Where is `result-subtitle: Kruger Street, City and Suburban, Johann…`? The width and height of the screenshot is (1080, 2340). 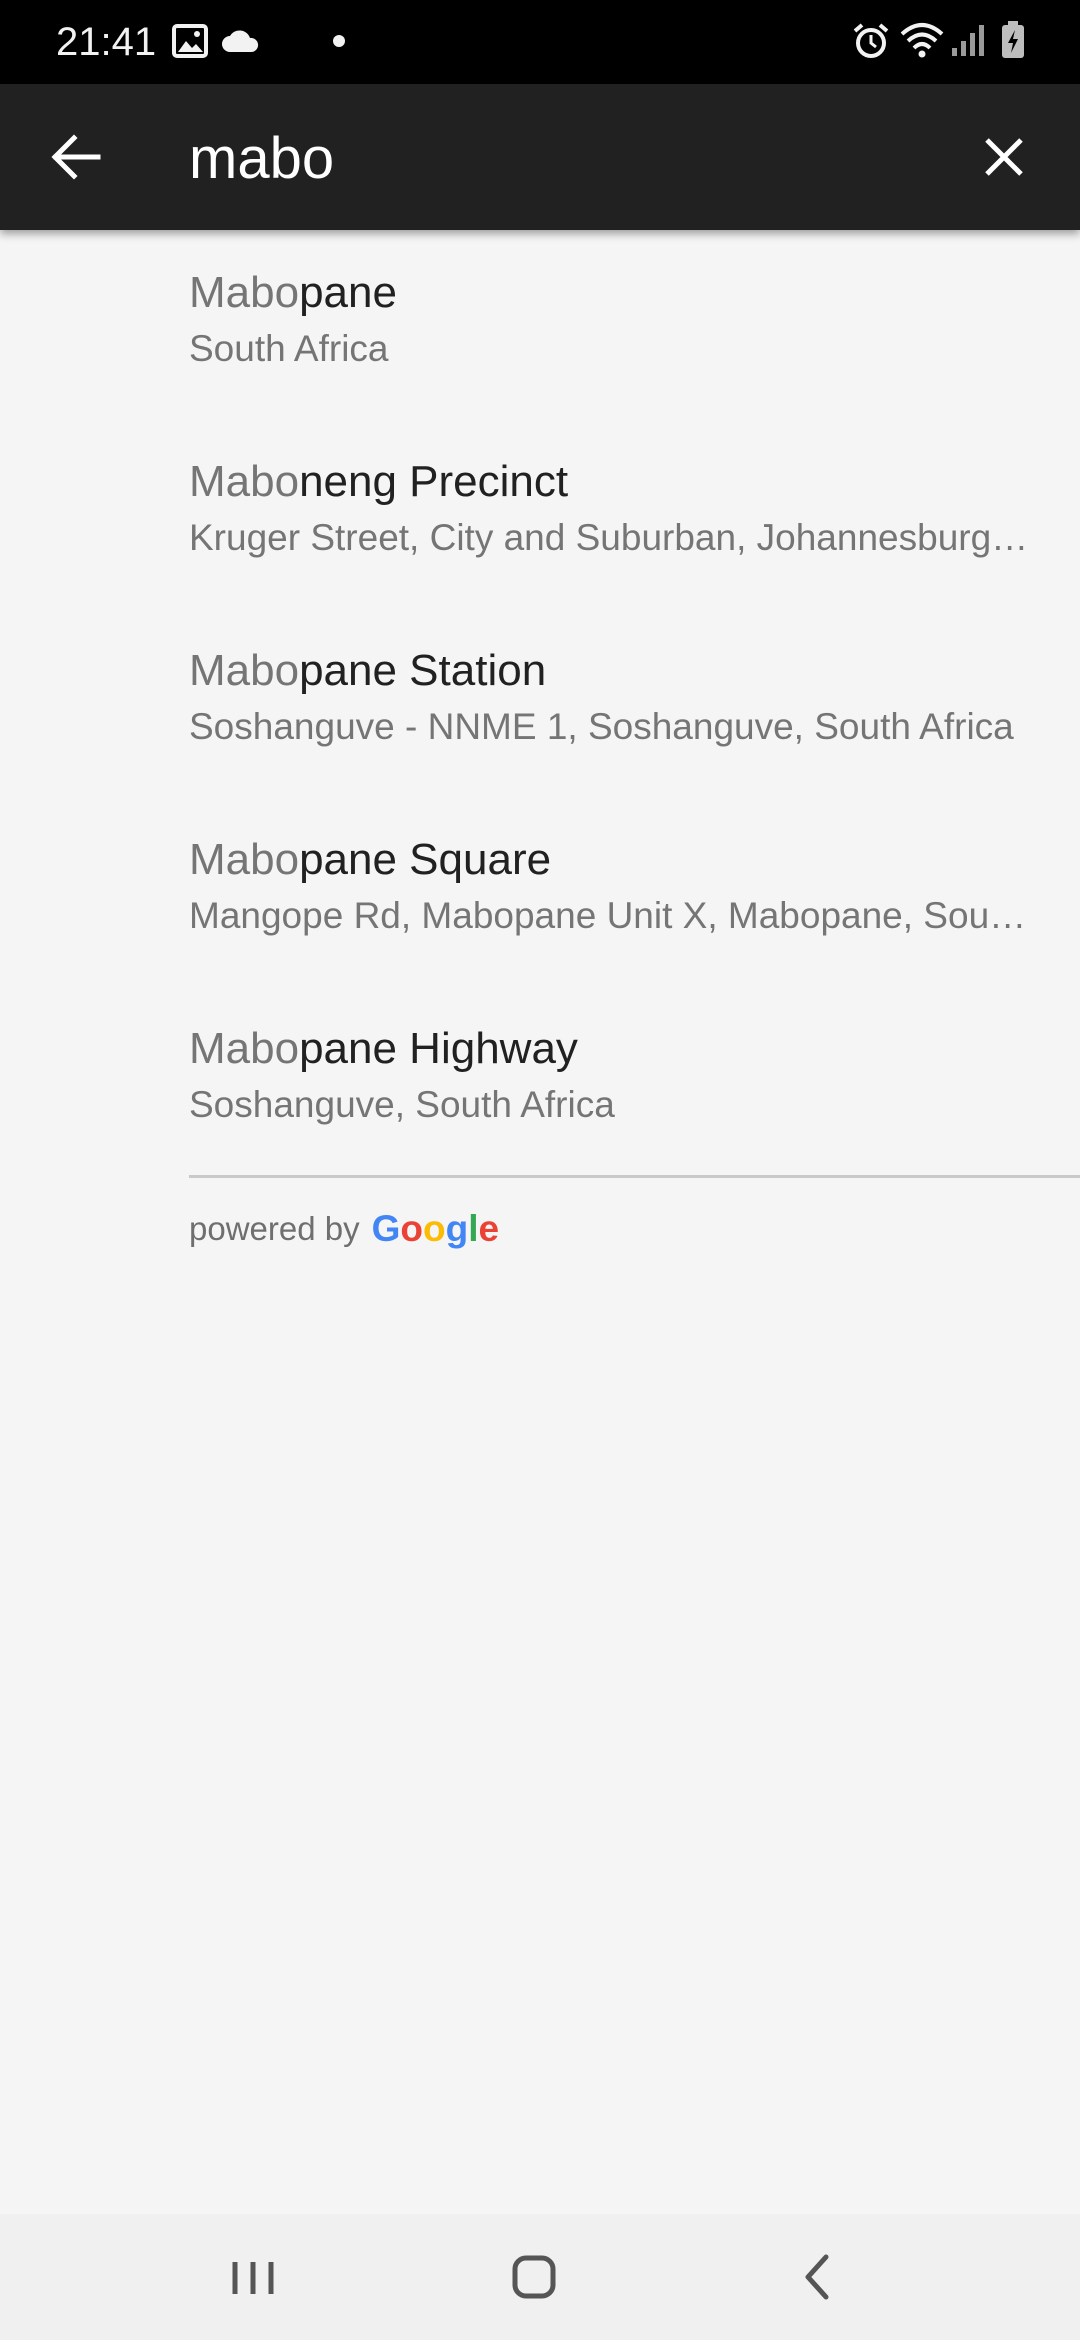
result-subtitle: Kruger Street, City and Suburban, Johann… is located at coordinates (611, 537).